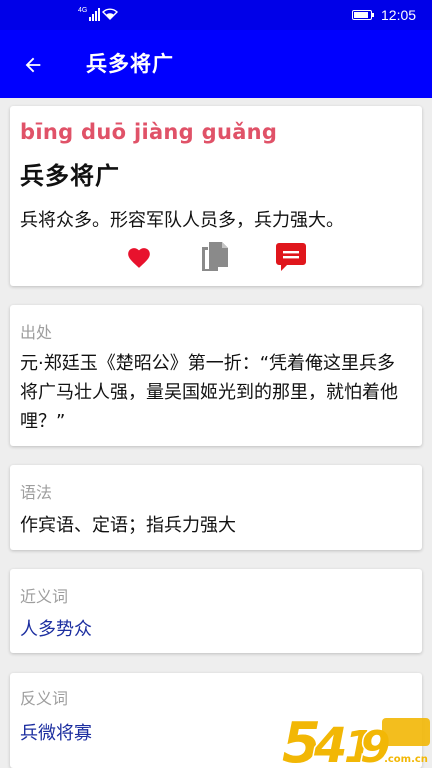  Describe the element at coordinates (149, 132) in the screenshot. I see `pinyin-text: bīng duō jiàng guǎng` at that location.